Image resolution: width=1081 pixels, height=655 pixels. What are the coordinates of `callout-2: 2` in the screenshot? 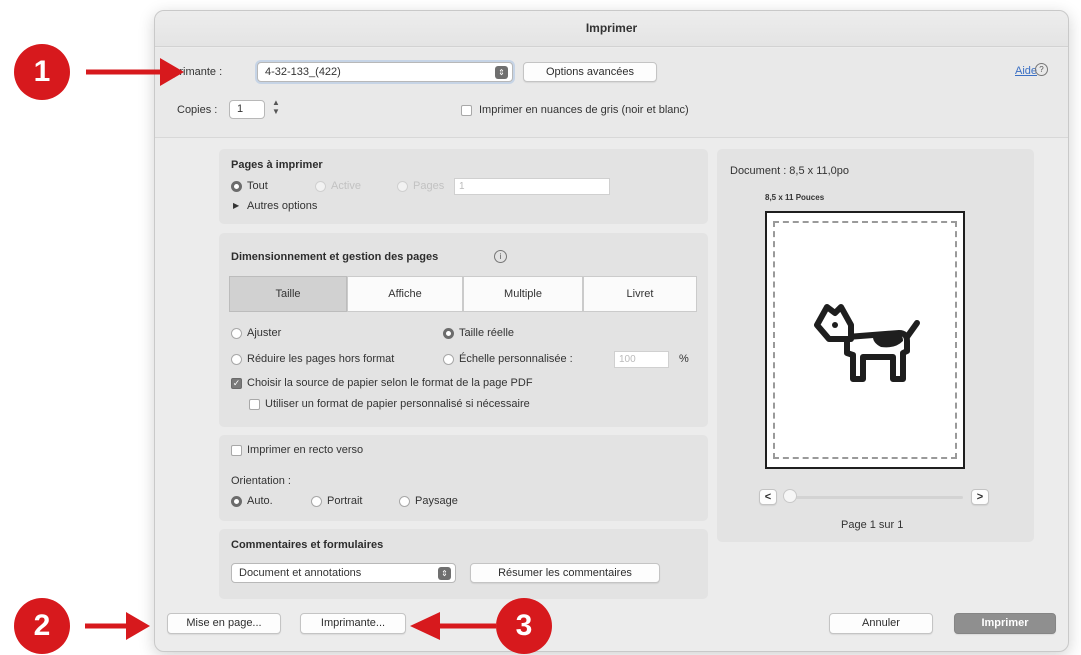 It's located at (42, 626).